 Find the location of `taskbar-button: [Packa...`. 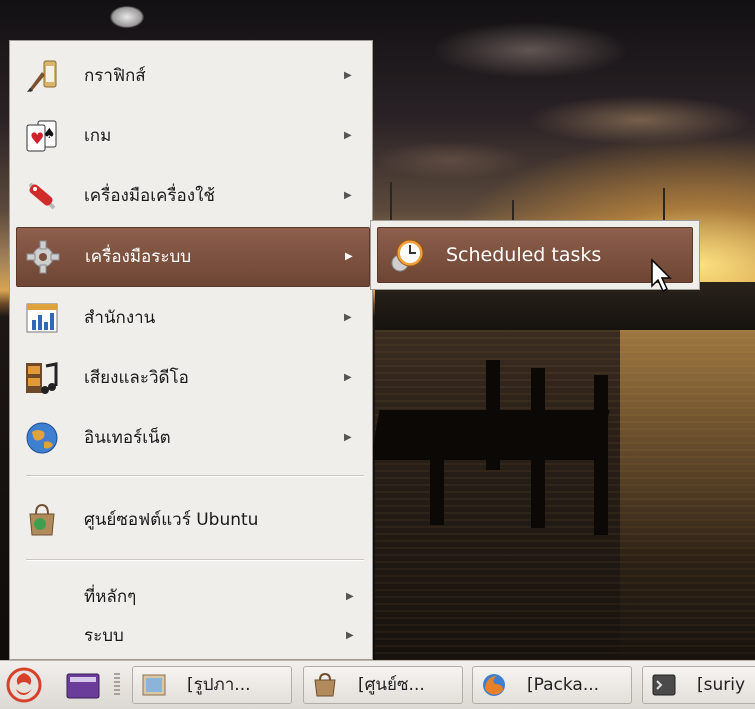

taskbar-button: [Packa... is located at coordinates (552, 685).